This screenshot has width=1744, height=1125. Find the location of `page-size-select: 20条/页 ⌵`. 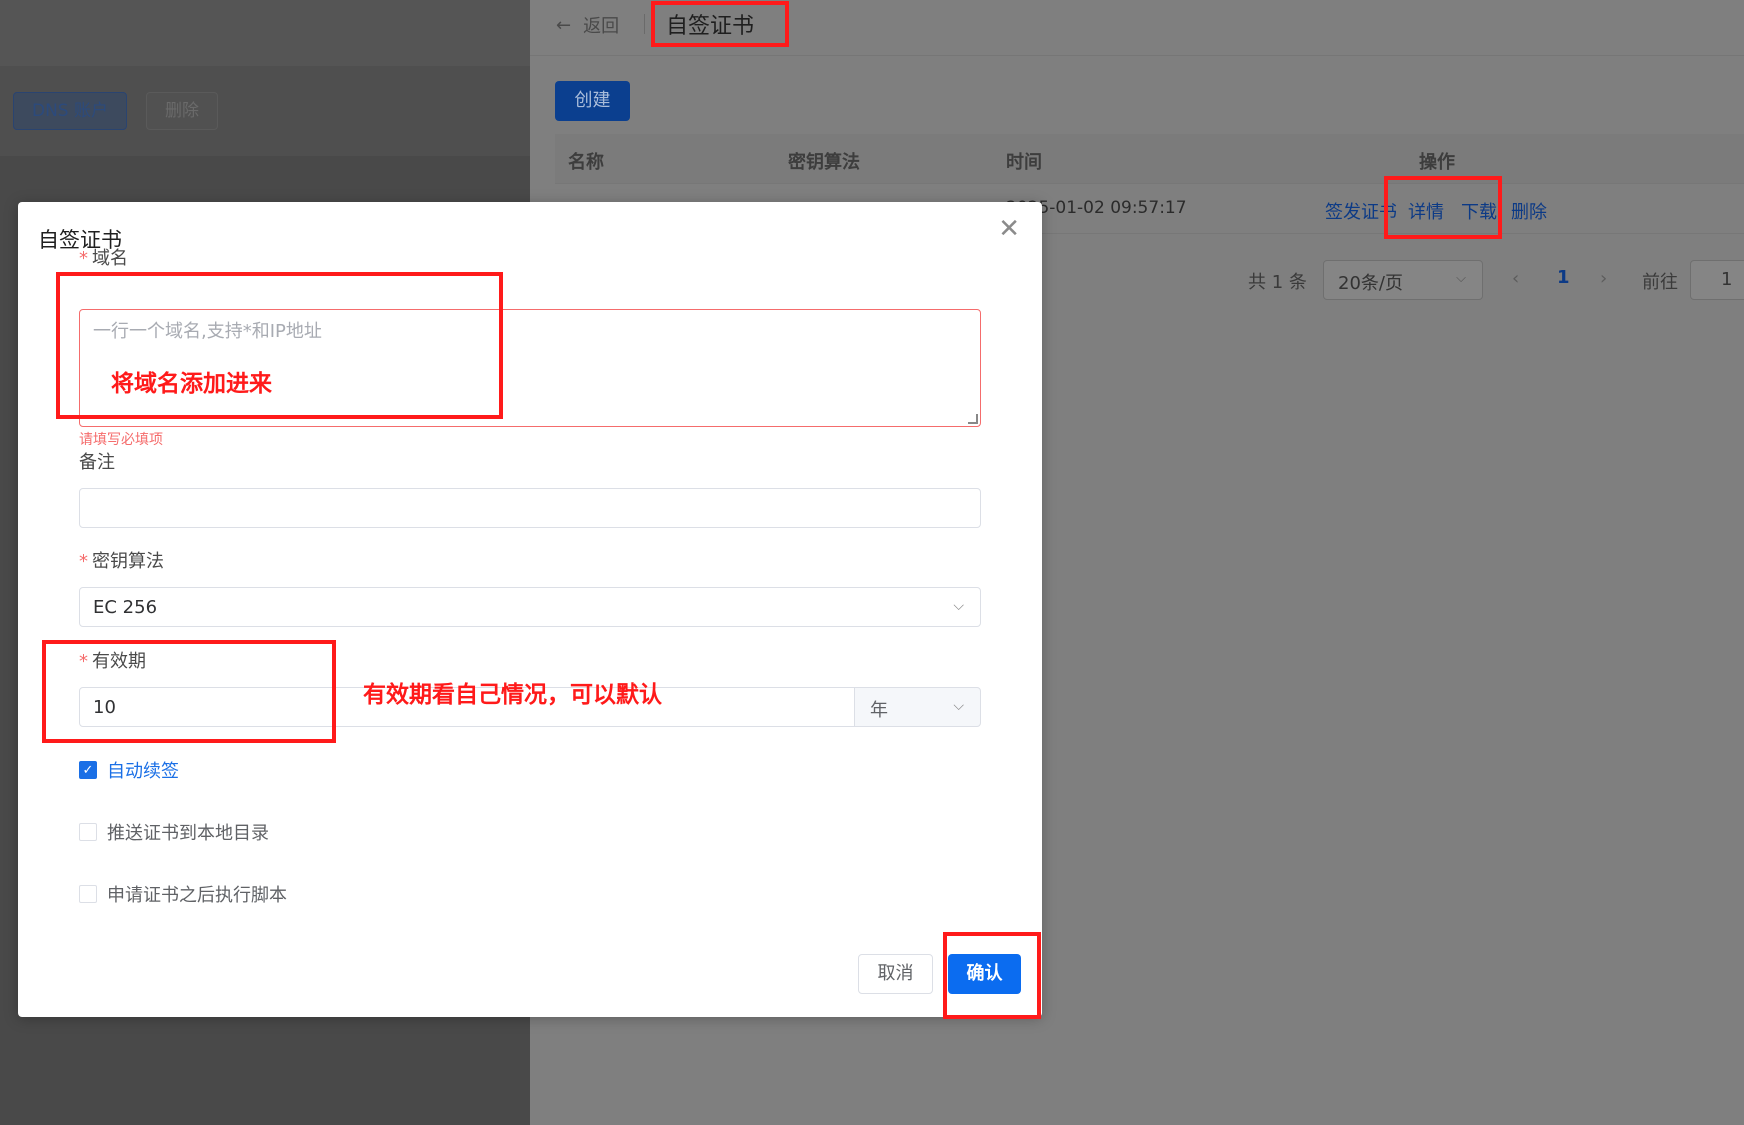

page-size-select: 20条/页 ⌵ is located at coordinates (1403, 280).